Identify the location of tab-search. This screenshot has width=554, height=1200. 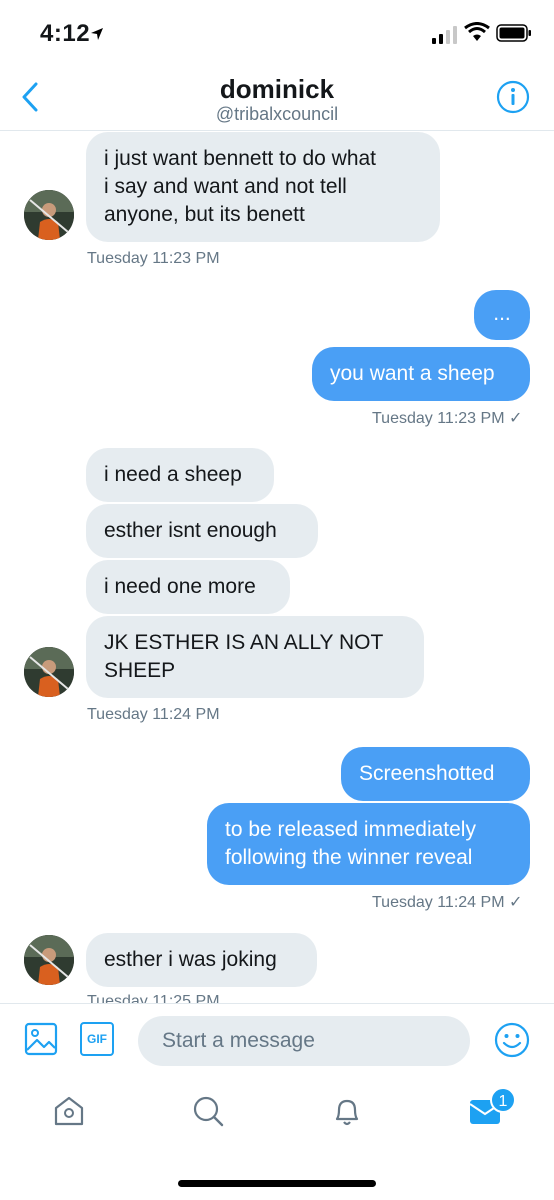
(208, 1111).